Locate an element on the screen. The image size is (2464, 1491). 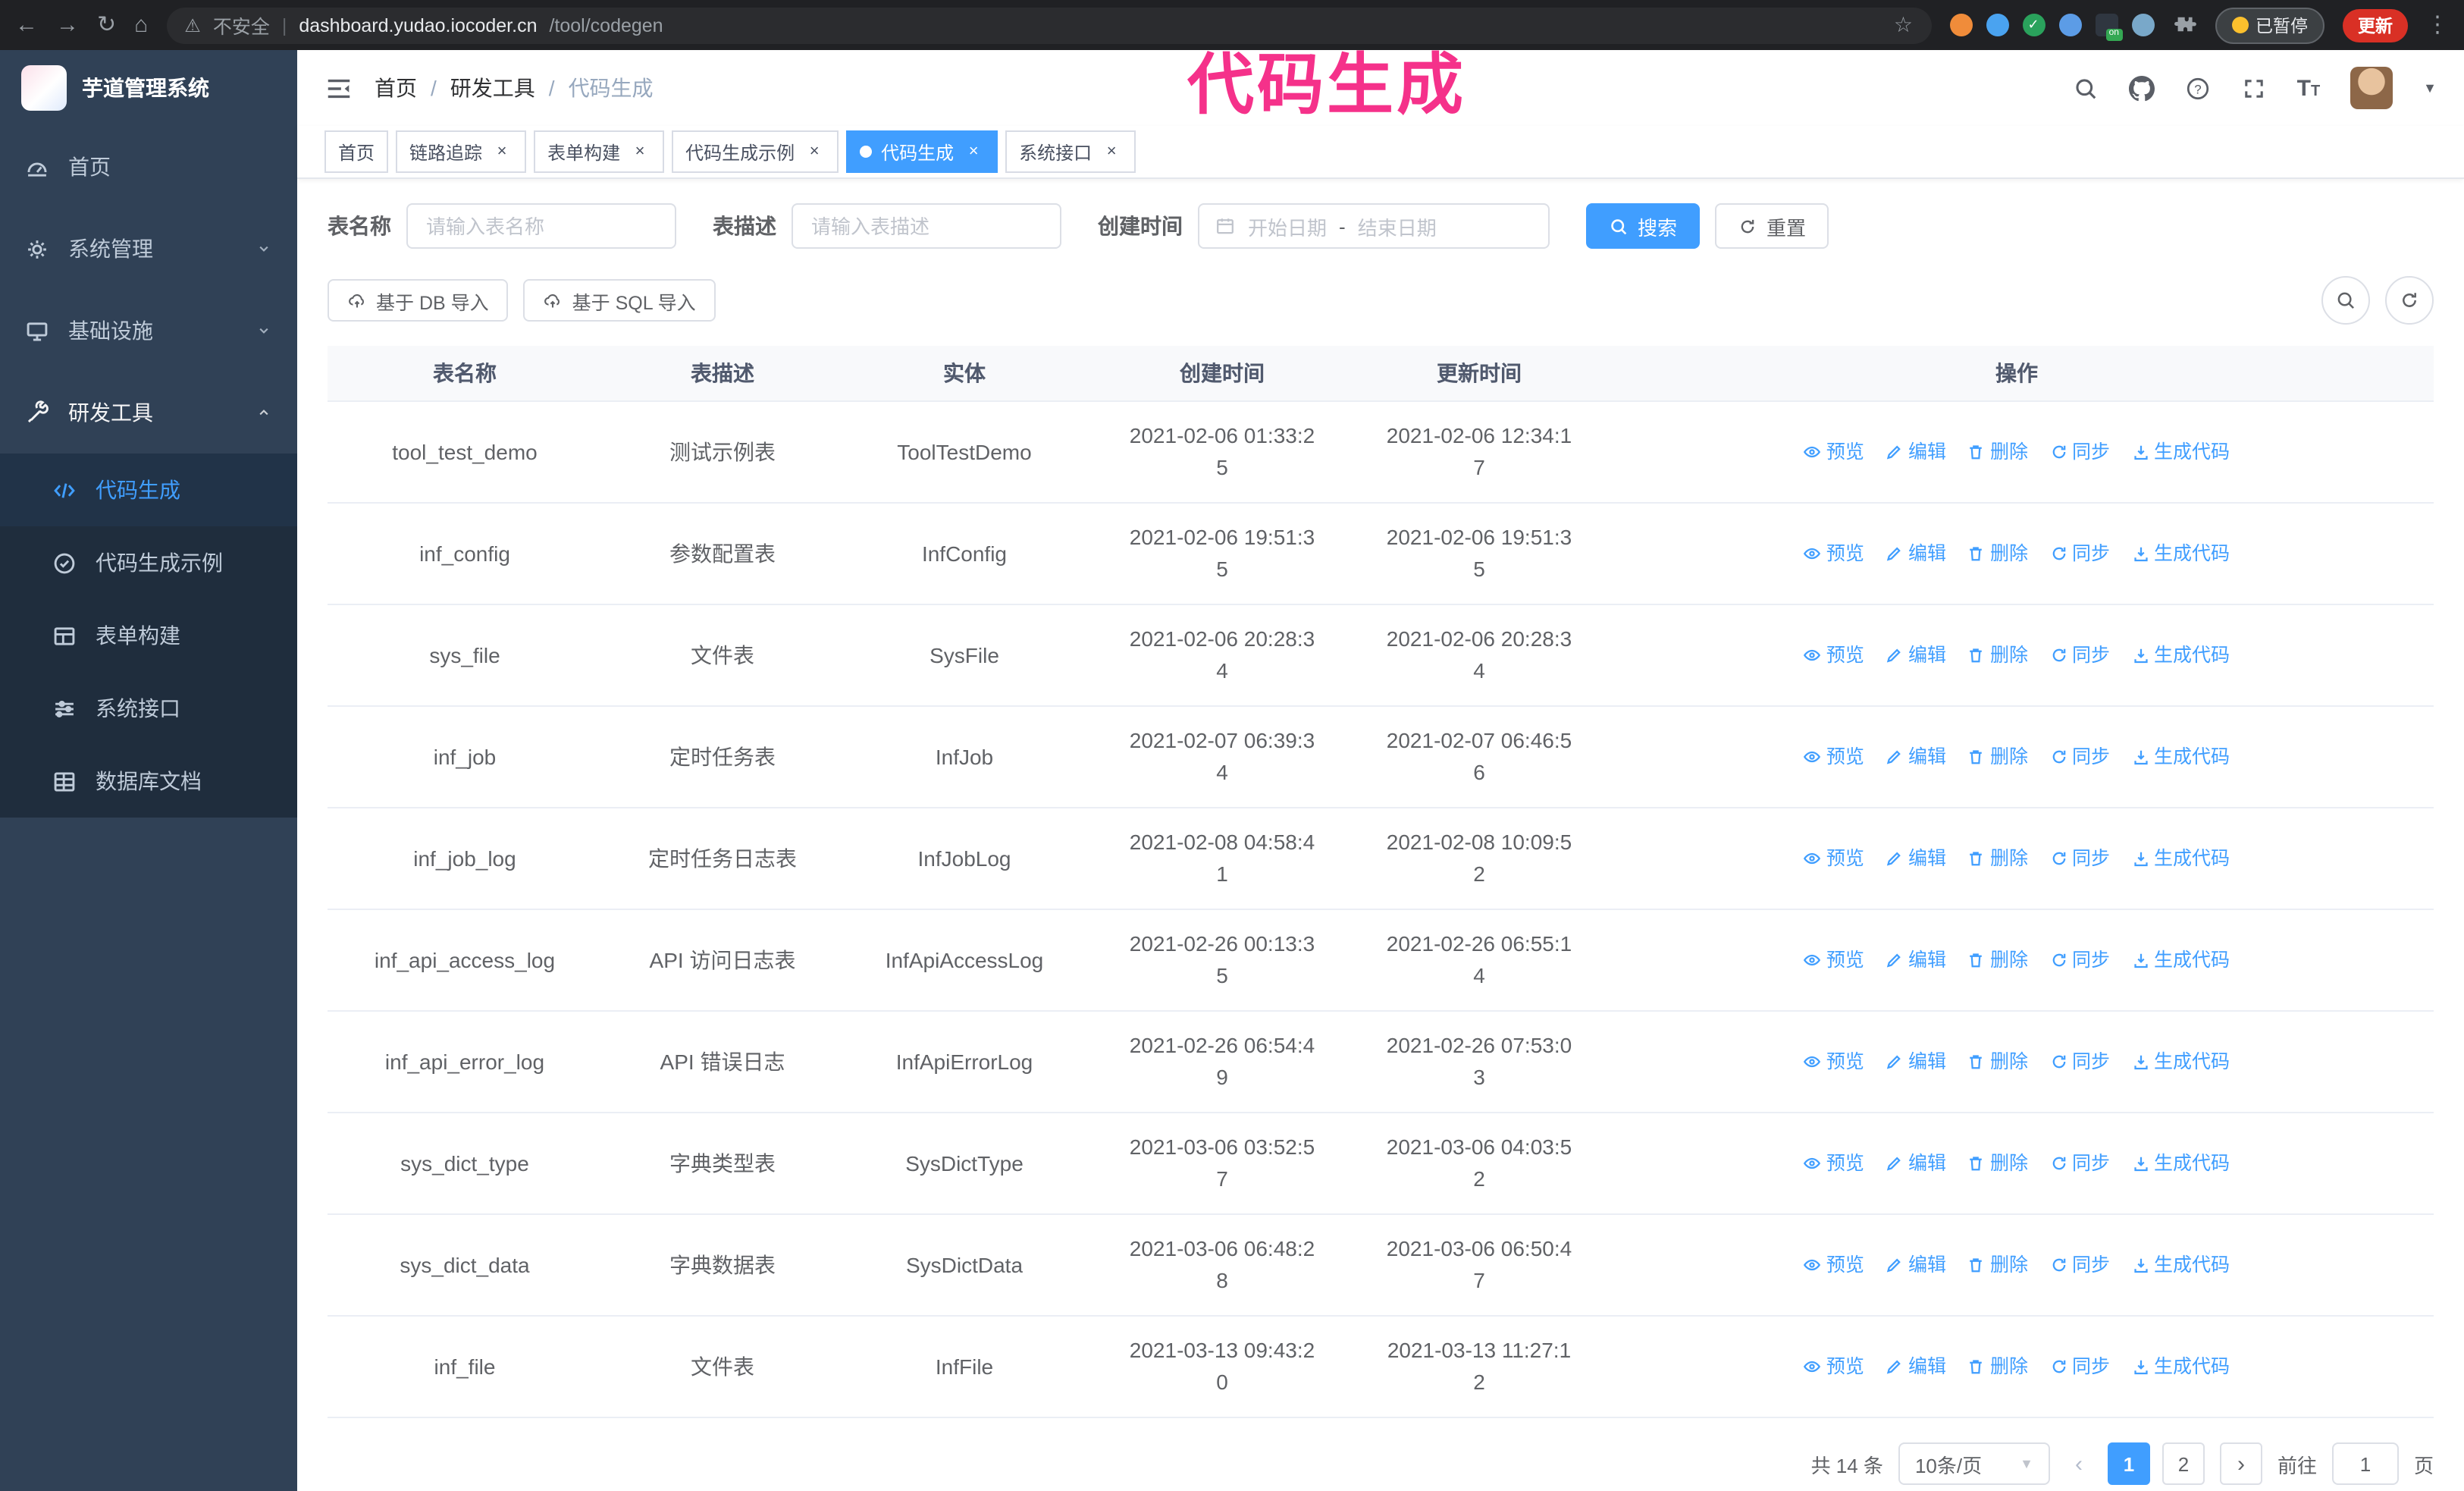
tab-首页: 首页 is located at coordinates (356, 151).